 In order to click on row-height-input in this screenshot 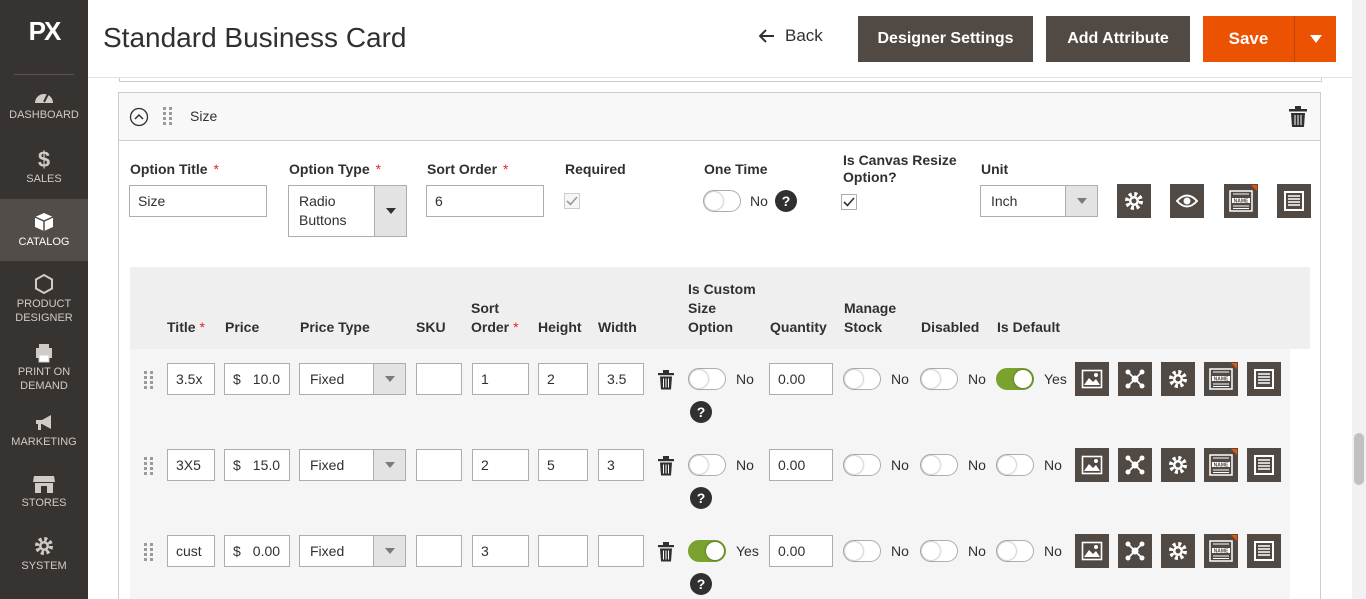, I will do `click(563, 551)`.